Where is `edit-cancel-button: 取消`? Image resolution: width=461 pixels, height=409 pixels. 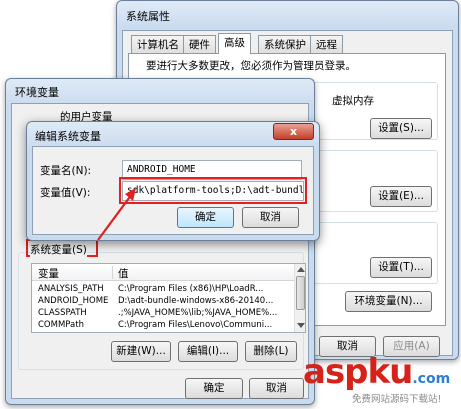 edit-cancel-button: 取消 is located at coordinates (270, 217).